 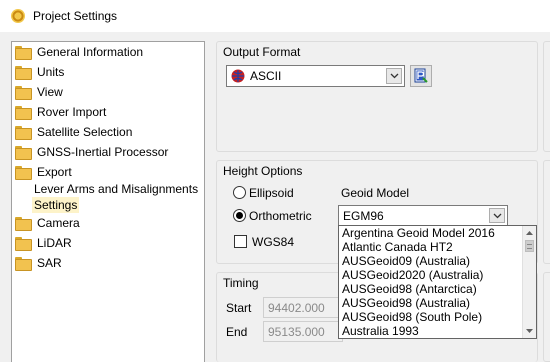 I want to click on output-format-value: ASCII, so click(x=266, y=76).